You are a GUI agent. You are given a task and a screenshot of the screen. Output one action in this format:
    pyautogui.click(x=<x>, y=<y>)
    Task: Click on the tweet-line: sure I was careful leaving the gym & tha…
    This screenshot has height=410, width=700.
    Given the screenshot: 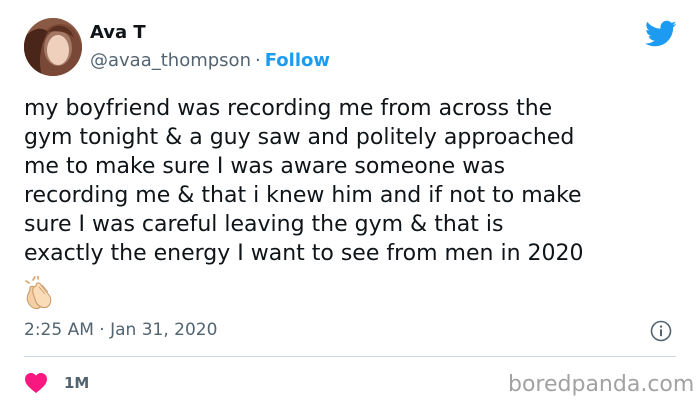 What is the action you would take?
    pyautogui.click(x=264, y=224)
    